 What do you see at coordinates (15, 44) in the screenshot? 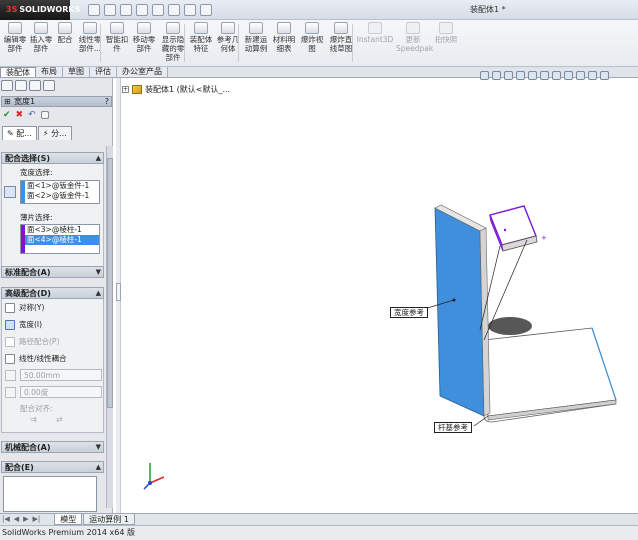
I see `ribbon-button-0: 编辑零 部件` at bounding box center [15, 44].